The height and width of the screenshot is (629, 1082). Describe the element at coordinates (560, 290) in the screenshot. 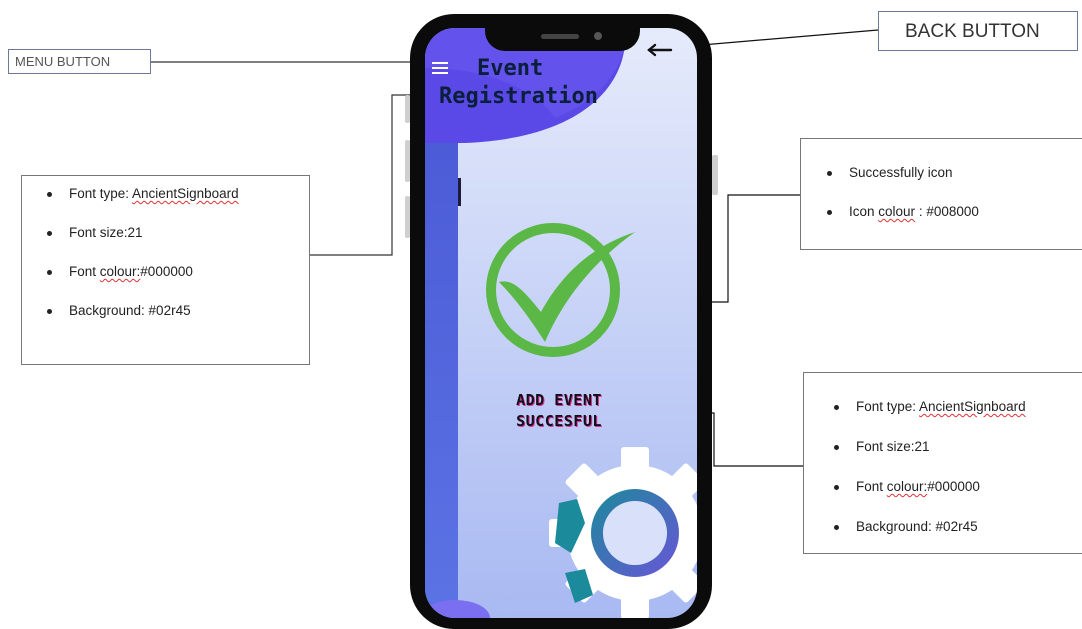

I see `check-circle-icon` at that location.